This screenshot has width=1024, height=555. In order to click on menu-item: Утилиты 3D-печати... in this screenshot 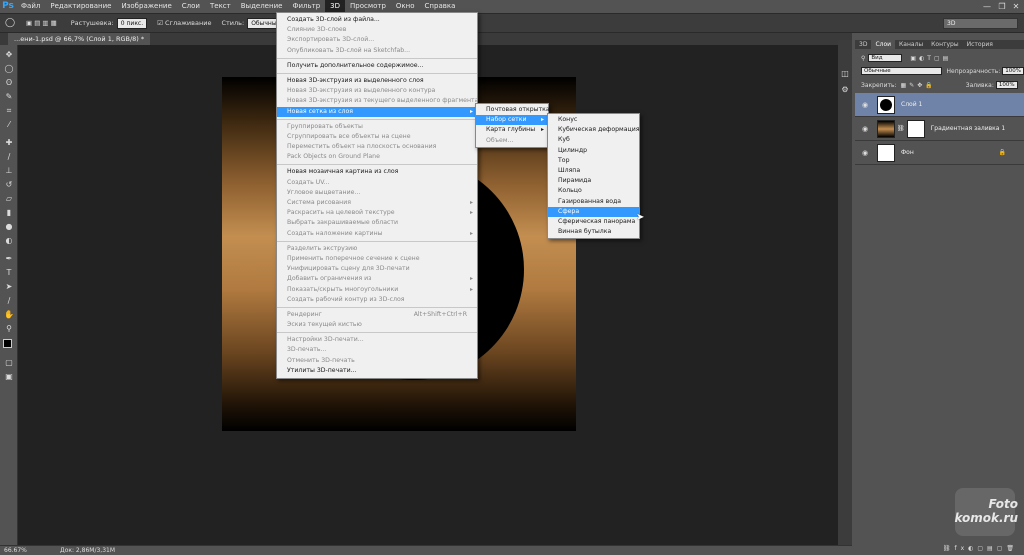, I will do `click(377, 371)`.